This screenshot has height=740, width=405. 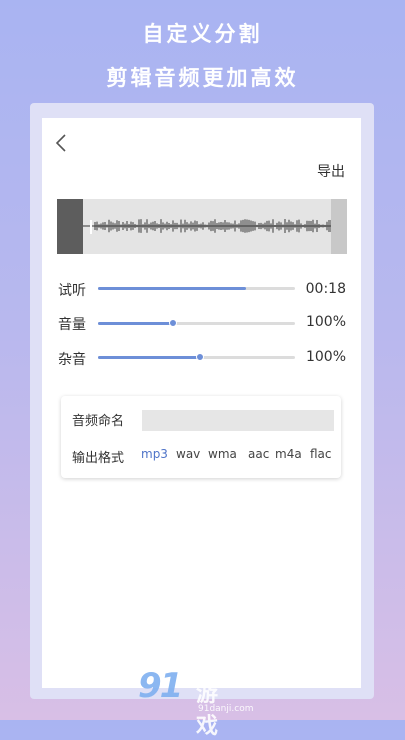 What do you see at coordinates (321, 454) in the screenshot?
I see `format-option-flac: flac` at bounding box center [321, 454].